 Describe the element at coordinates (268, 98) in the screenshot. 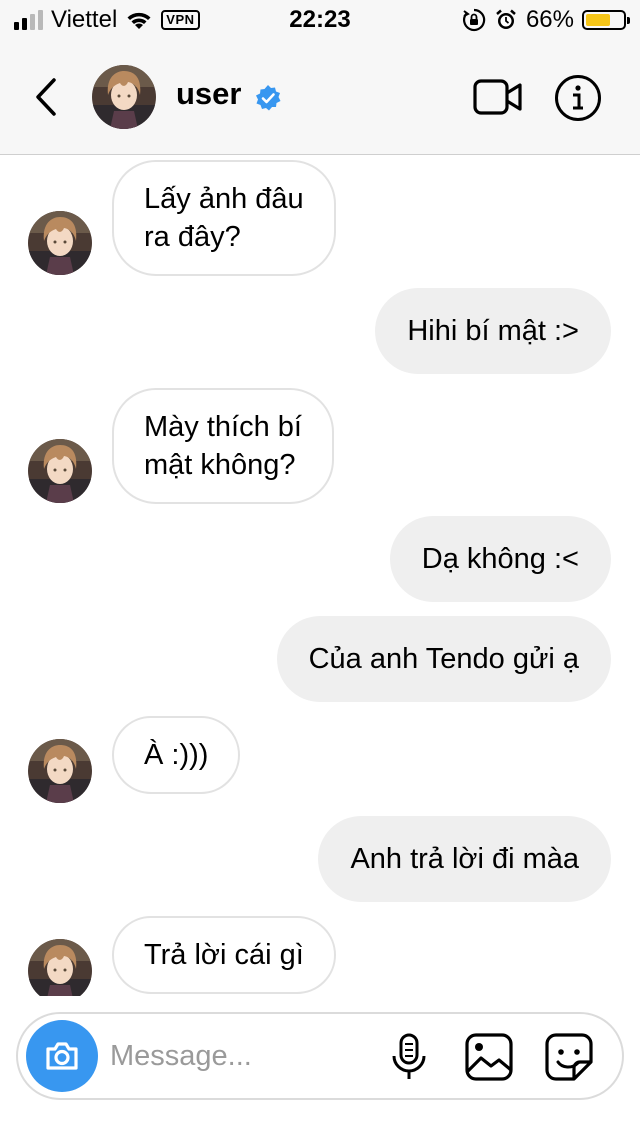

I see `verified-badge-icon` at that location.